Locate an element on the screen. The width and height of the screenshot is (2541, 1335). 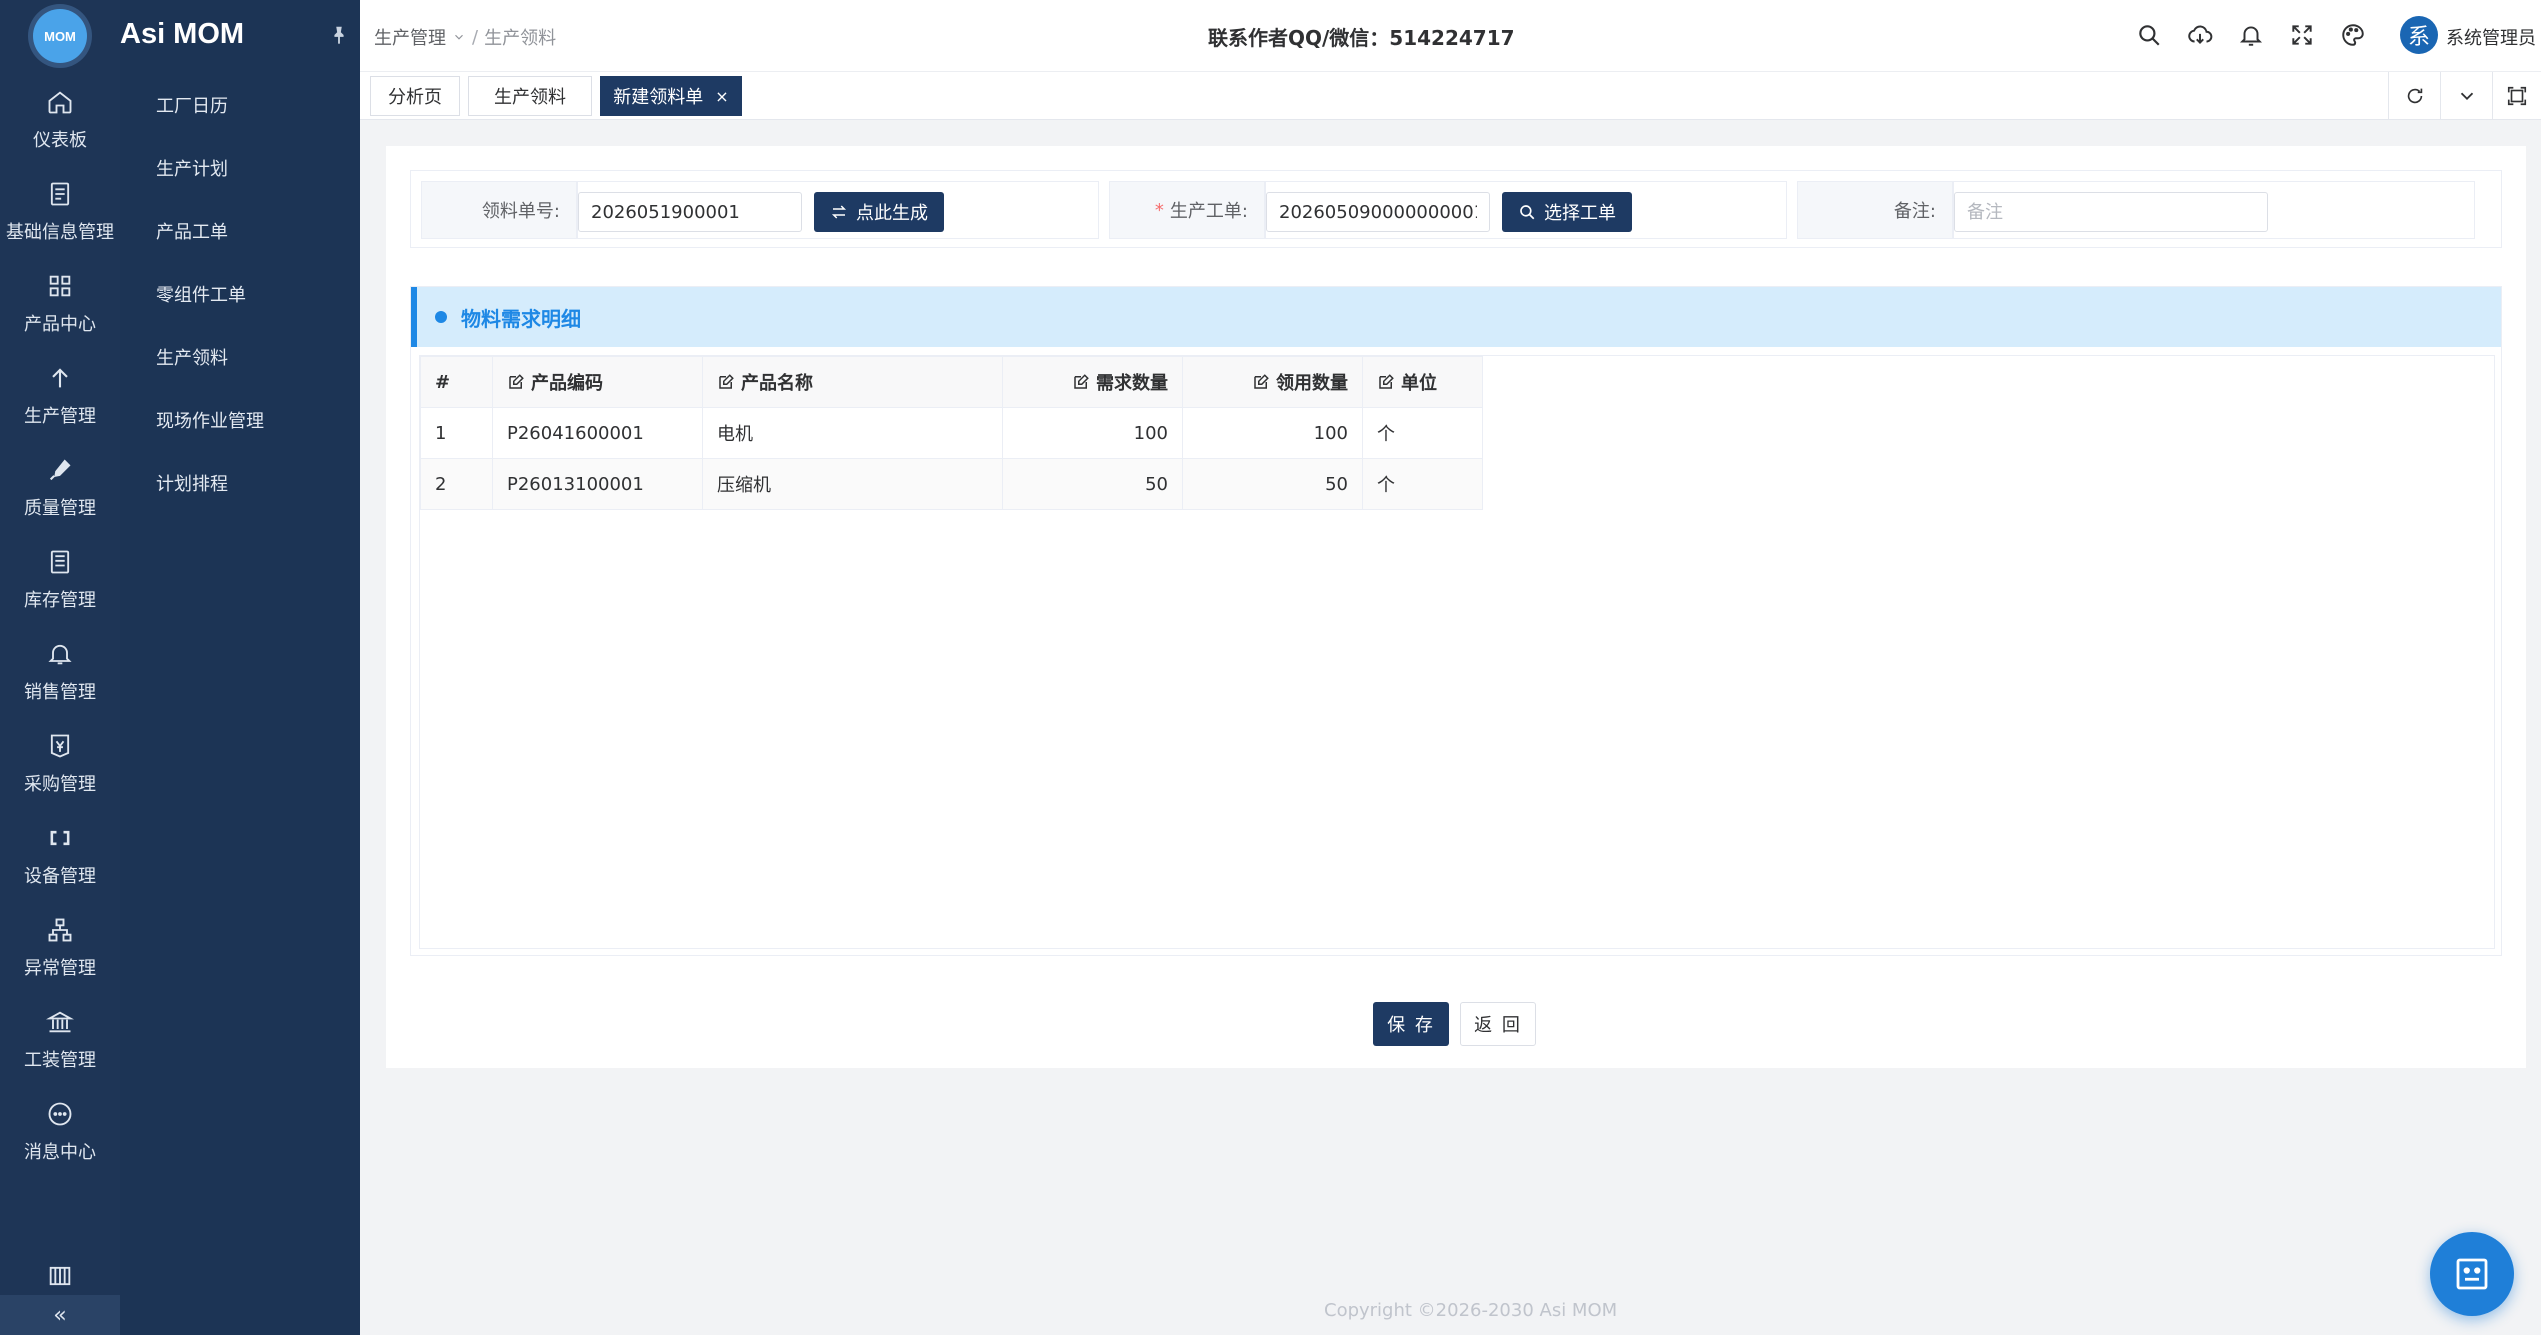
rail-item-production: 生产管理 is located at coordinates (60, 396).